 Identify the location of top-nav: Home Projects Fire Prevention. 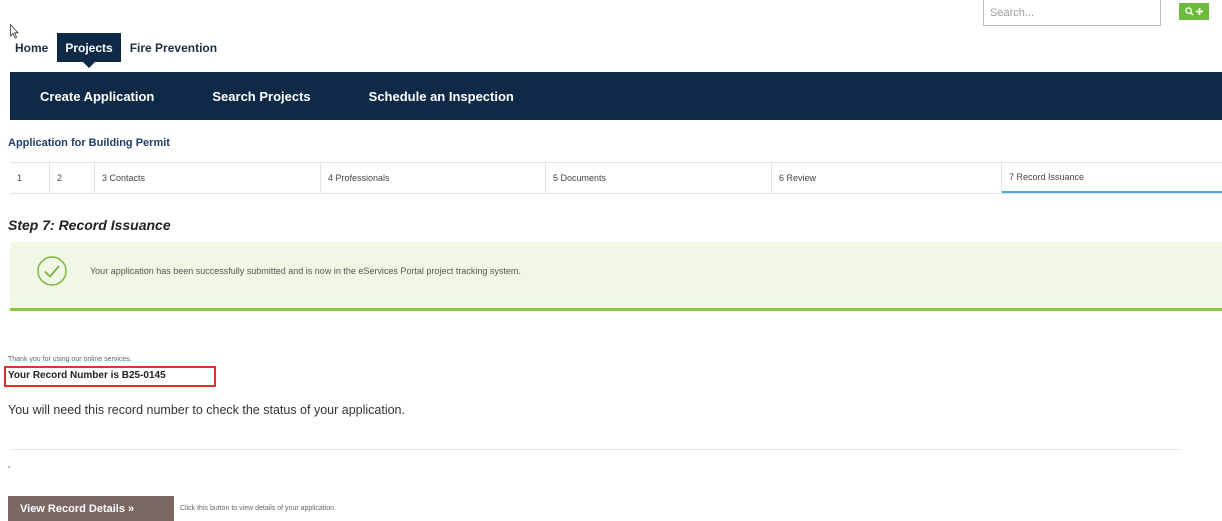
(118, 50).